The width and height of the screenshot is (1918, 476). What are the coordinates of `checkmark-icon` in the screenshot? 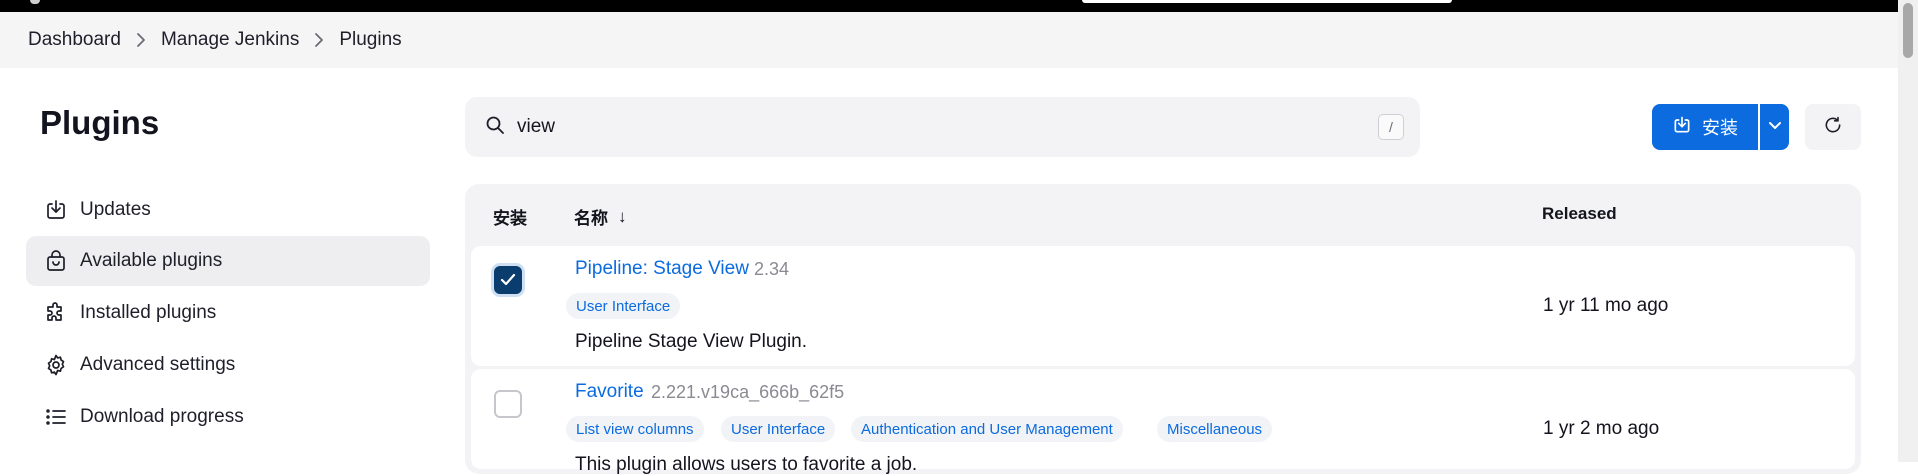 It's located at (508, 279).